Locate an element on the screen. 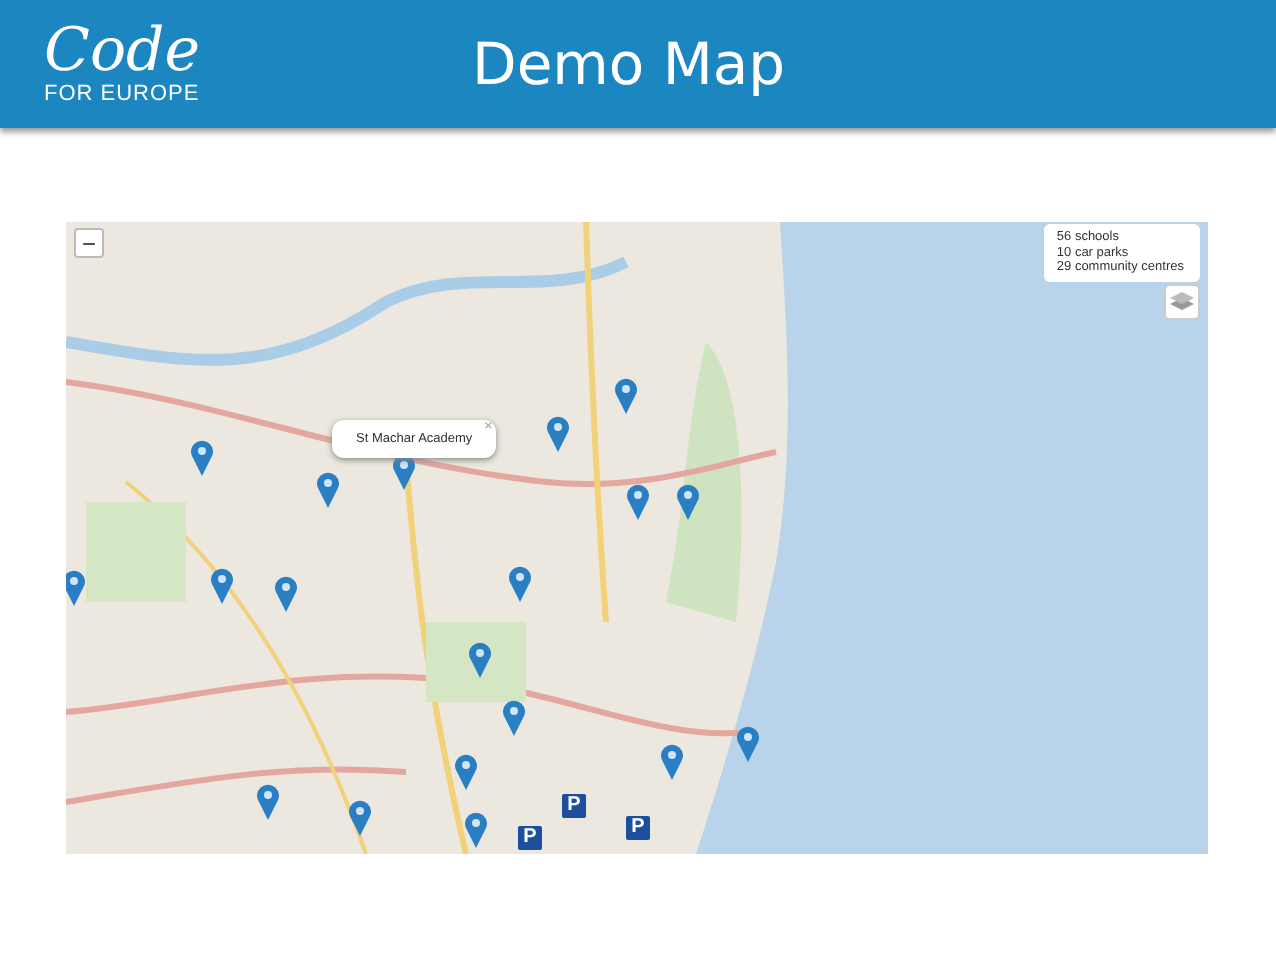 The image size is (1276, 958). zoom-out-button: − is located at coordinates (89, 243).